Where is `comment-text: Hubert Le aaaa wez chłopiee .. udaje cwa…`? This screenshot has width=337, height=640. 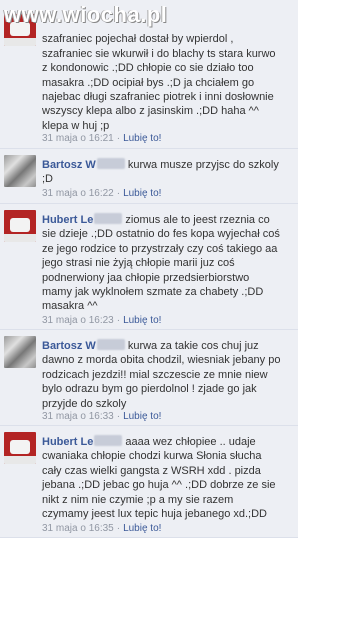 comment-text: Hubert Le aaaa wez chłopiee .. udaje cwa… is located at coordinates (162, 478).